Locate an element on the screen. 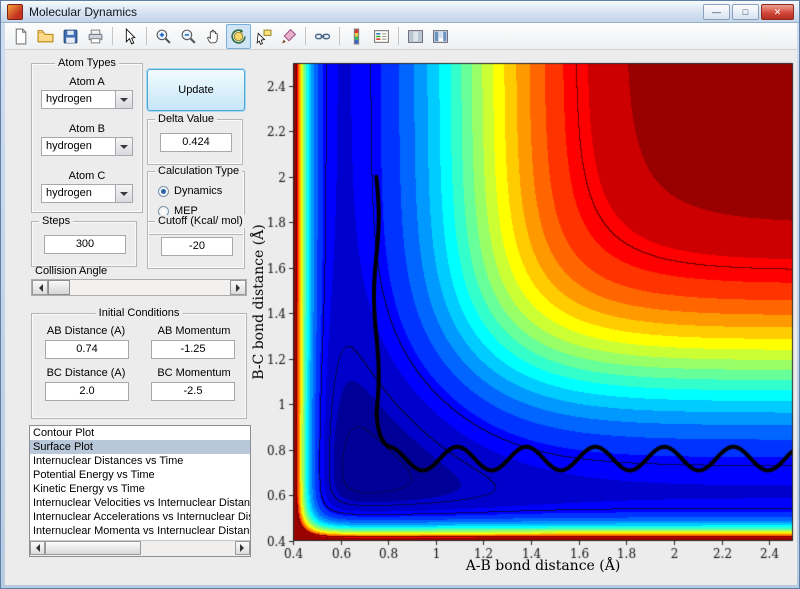 Image resolution: width=800 pixels, height=589 pixels. show-plot-tools-button is located at coordinates (440, 36).